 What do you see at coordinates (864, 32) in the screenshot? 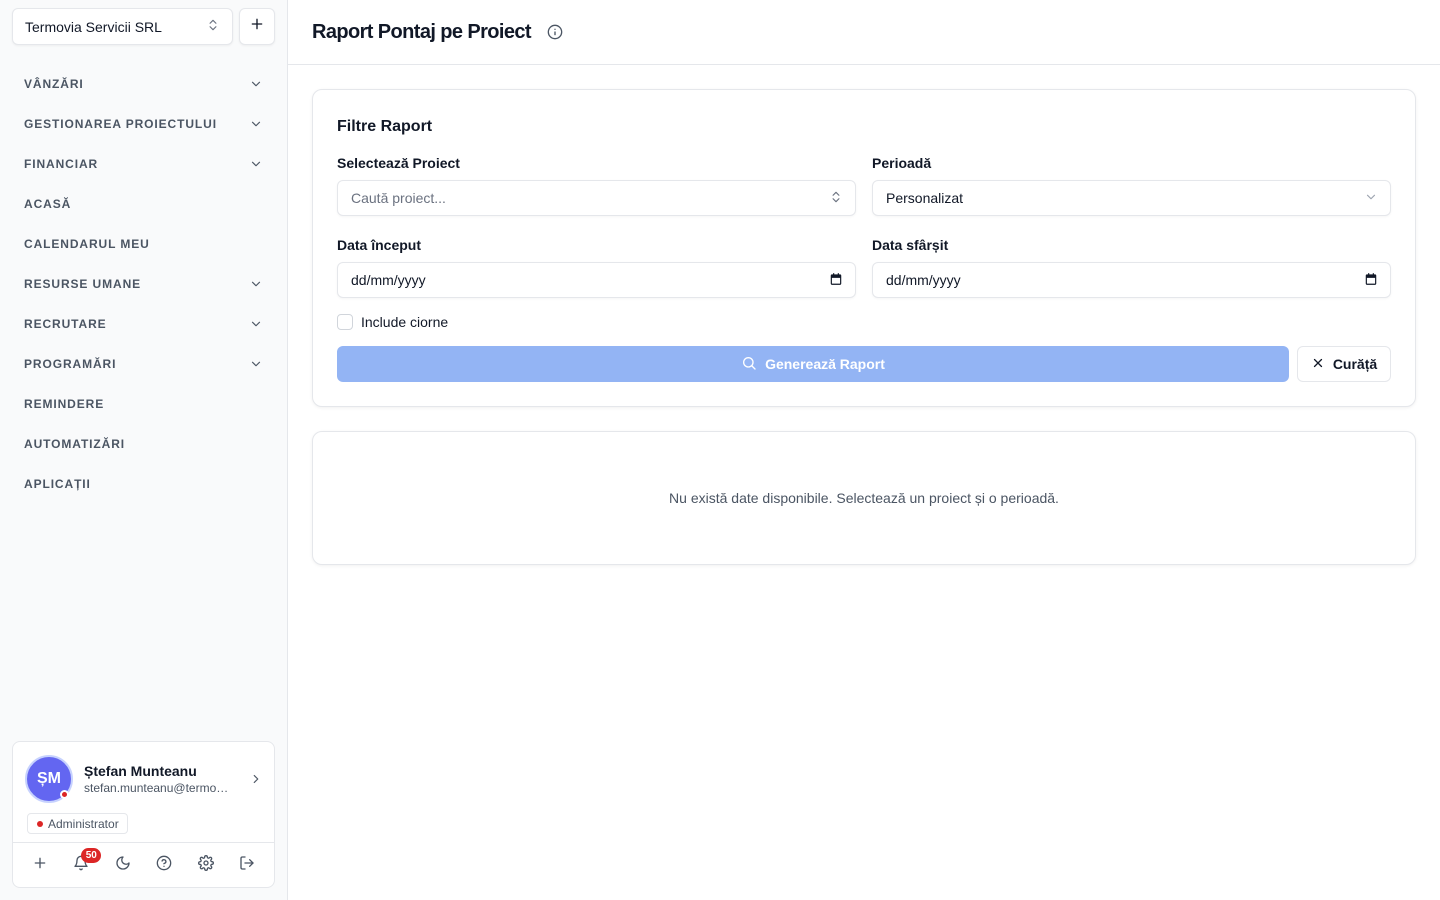
I see `page-header: Raport Pontaj pe Proiect` at bounding box center [864, 32].